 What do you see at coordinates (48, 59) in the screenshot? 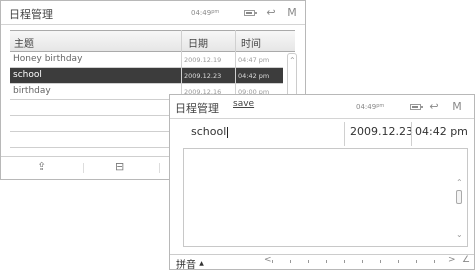
I see `row-subject: Honey birthday` at bounding box center [48, 59].